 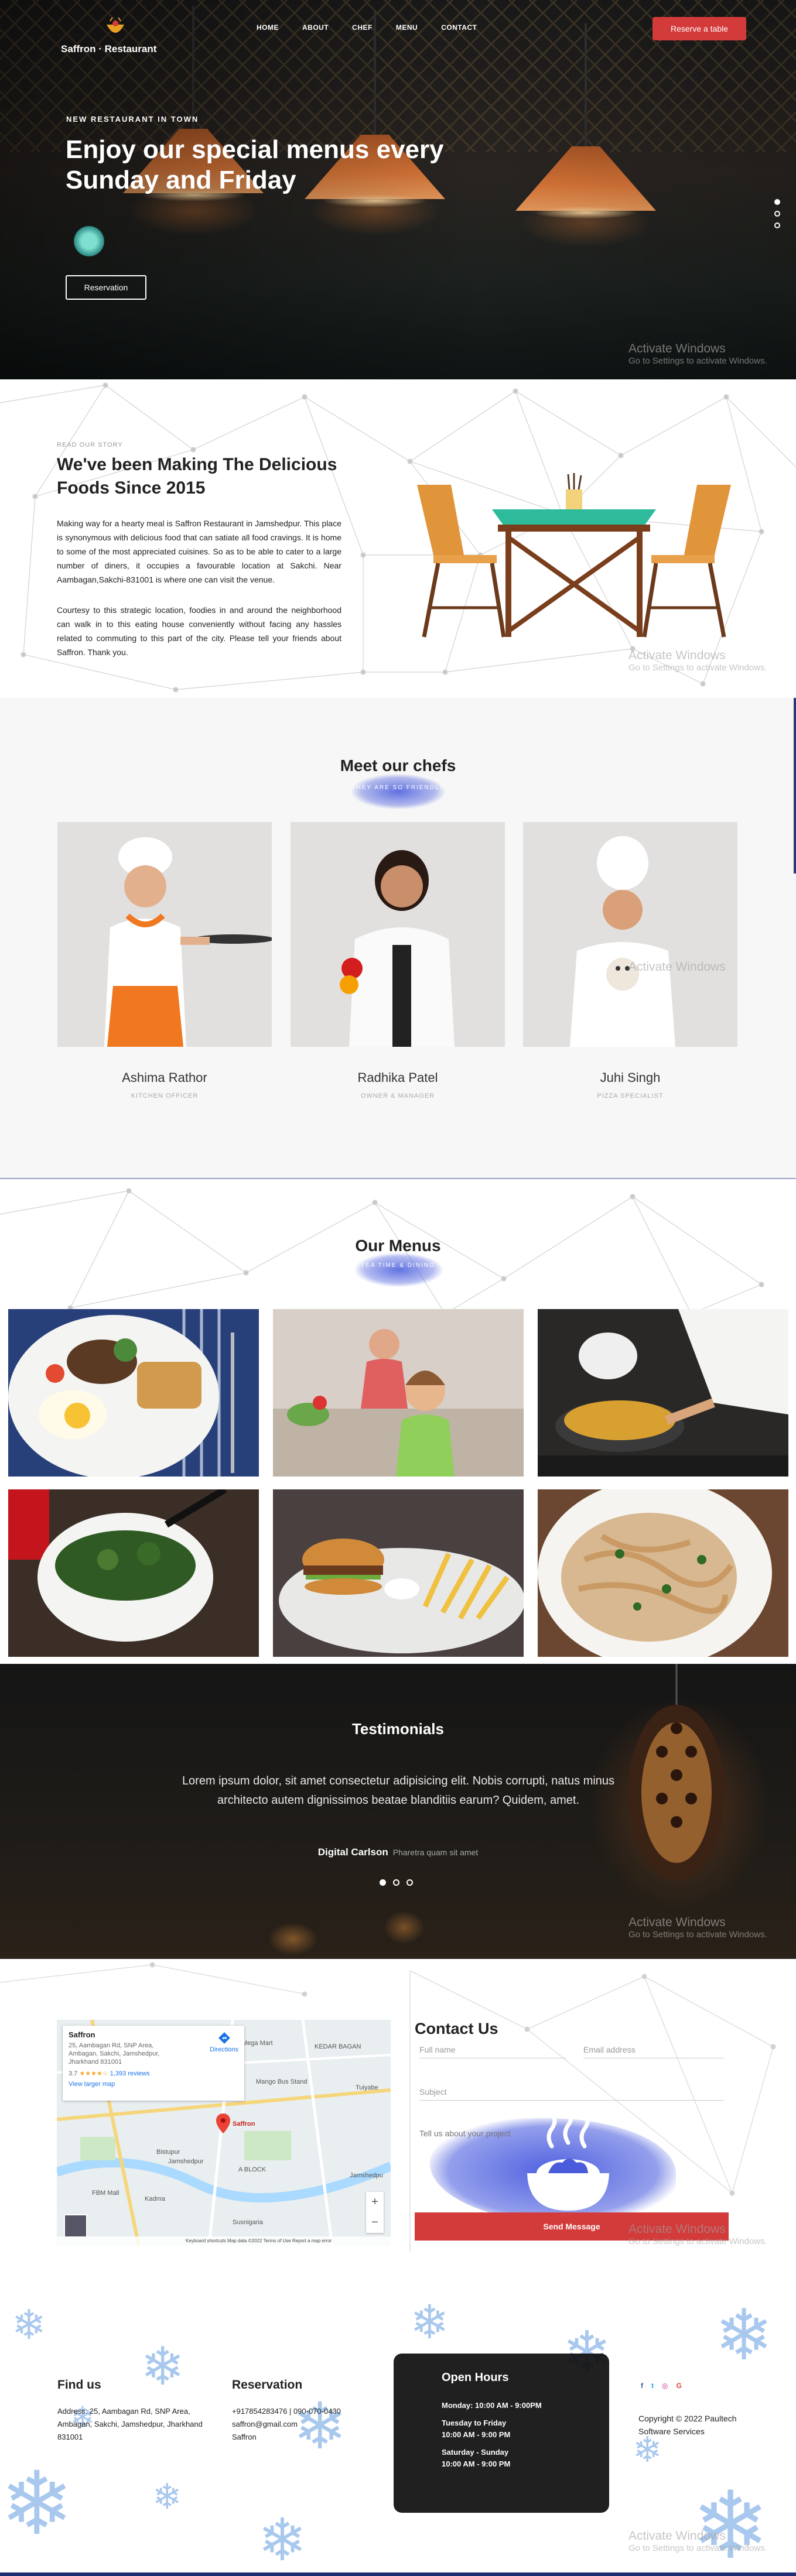 I want to click on menu-image-salad-bowl, so click(x=134, y=1573).